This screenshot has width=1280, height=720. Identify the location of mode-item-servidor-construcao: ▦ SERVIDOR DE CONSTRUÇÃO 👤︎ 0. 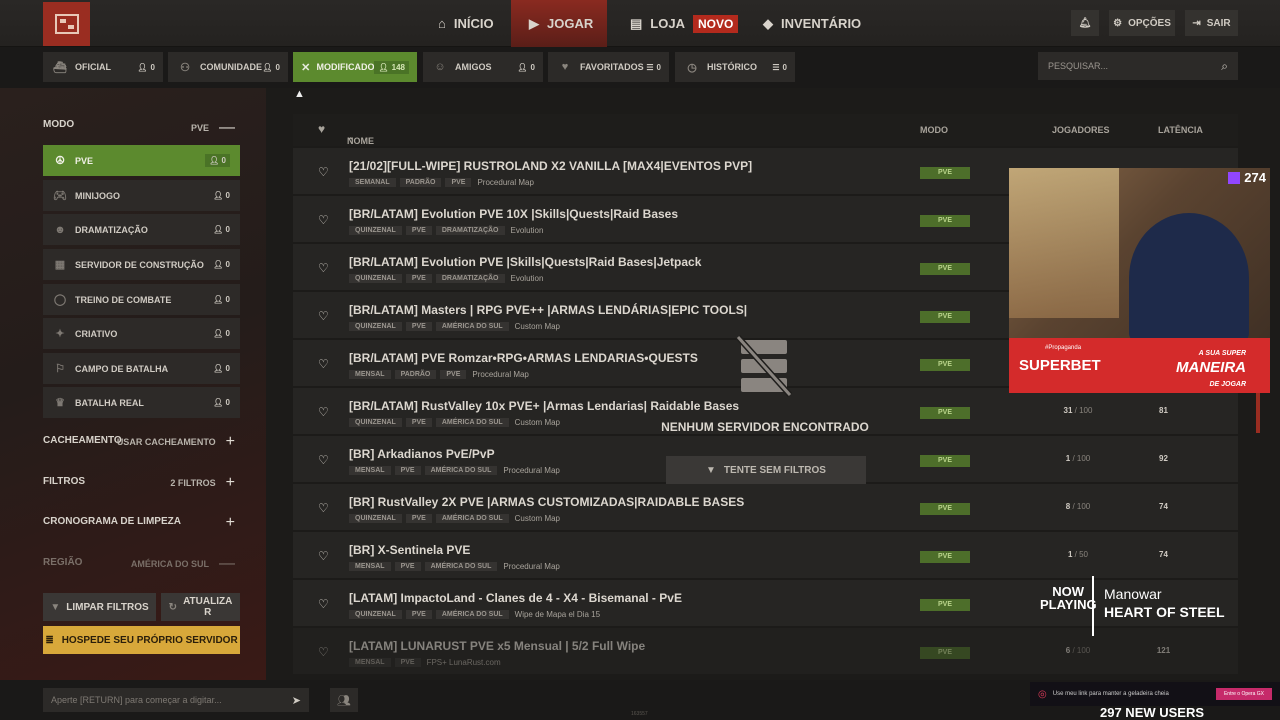
(141, 264).